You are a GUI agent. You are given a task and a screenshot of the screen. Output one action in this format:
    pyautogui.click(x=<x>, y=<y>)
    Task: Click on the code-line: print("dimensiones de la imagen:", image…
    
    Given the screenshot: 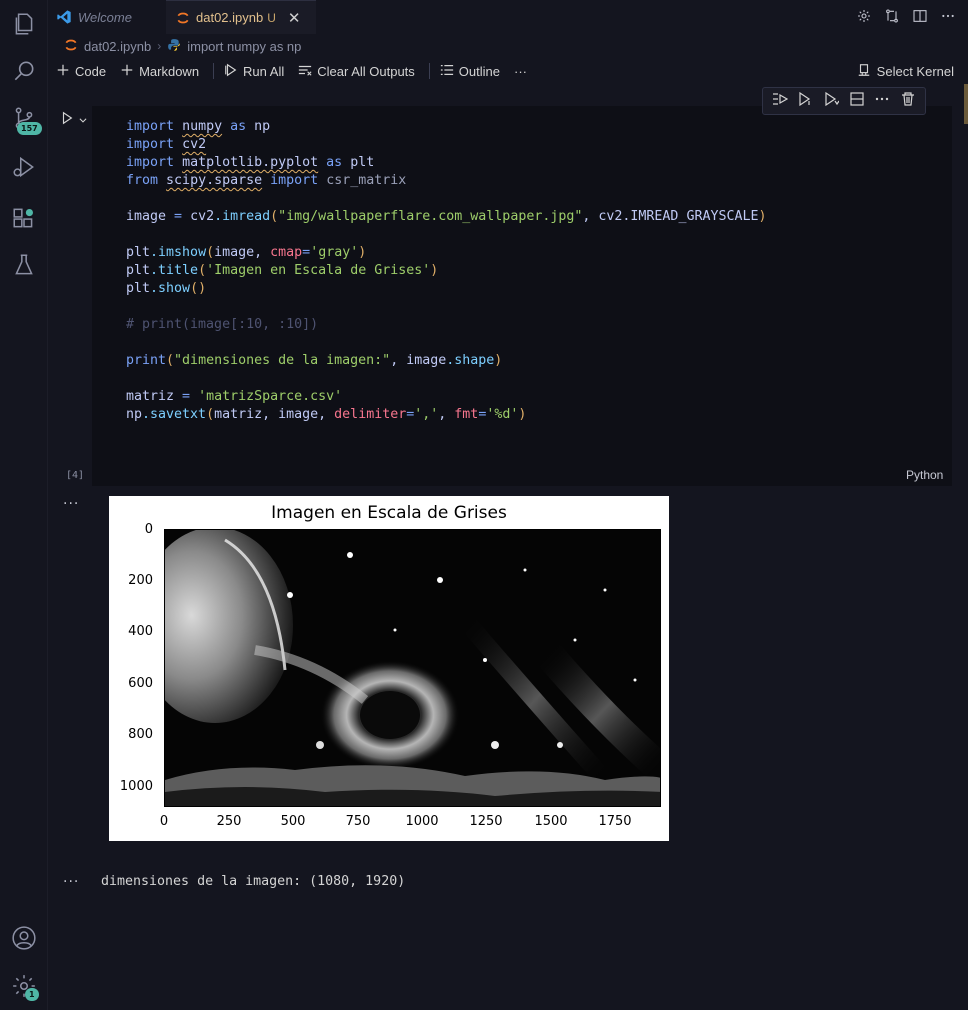 What is the action you would take?
    pyautogui.click(x=314, y=360)
    